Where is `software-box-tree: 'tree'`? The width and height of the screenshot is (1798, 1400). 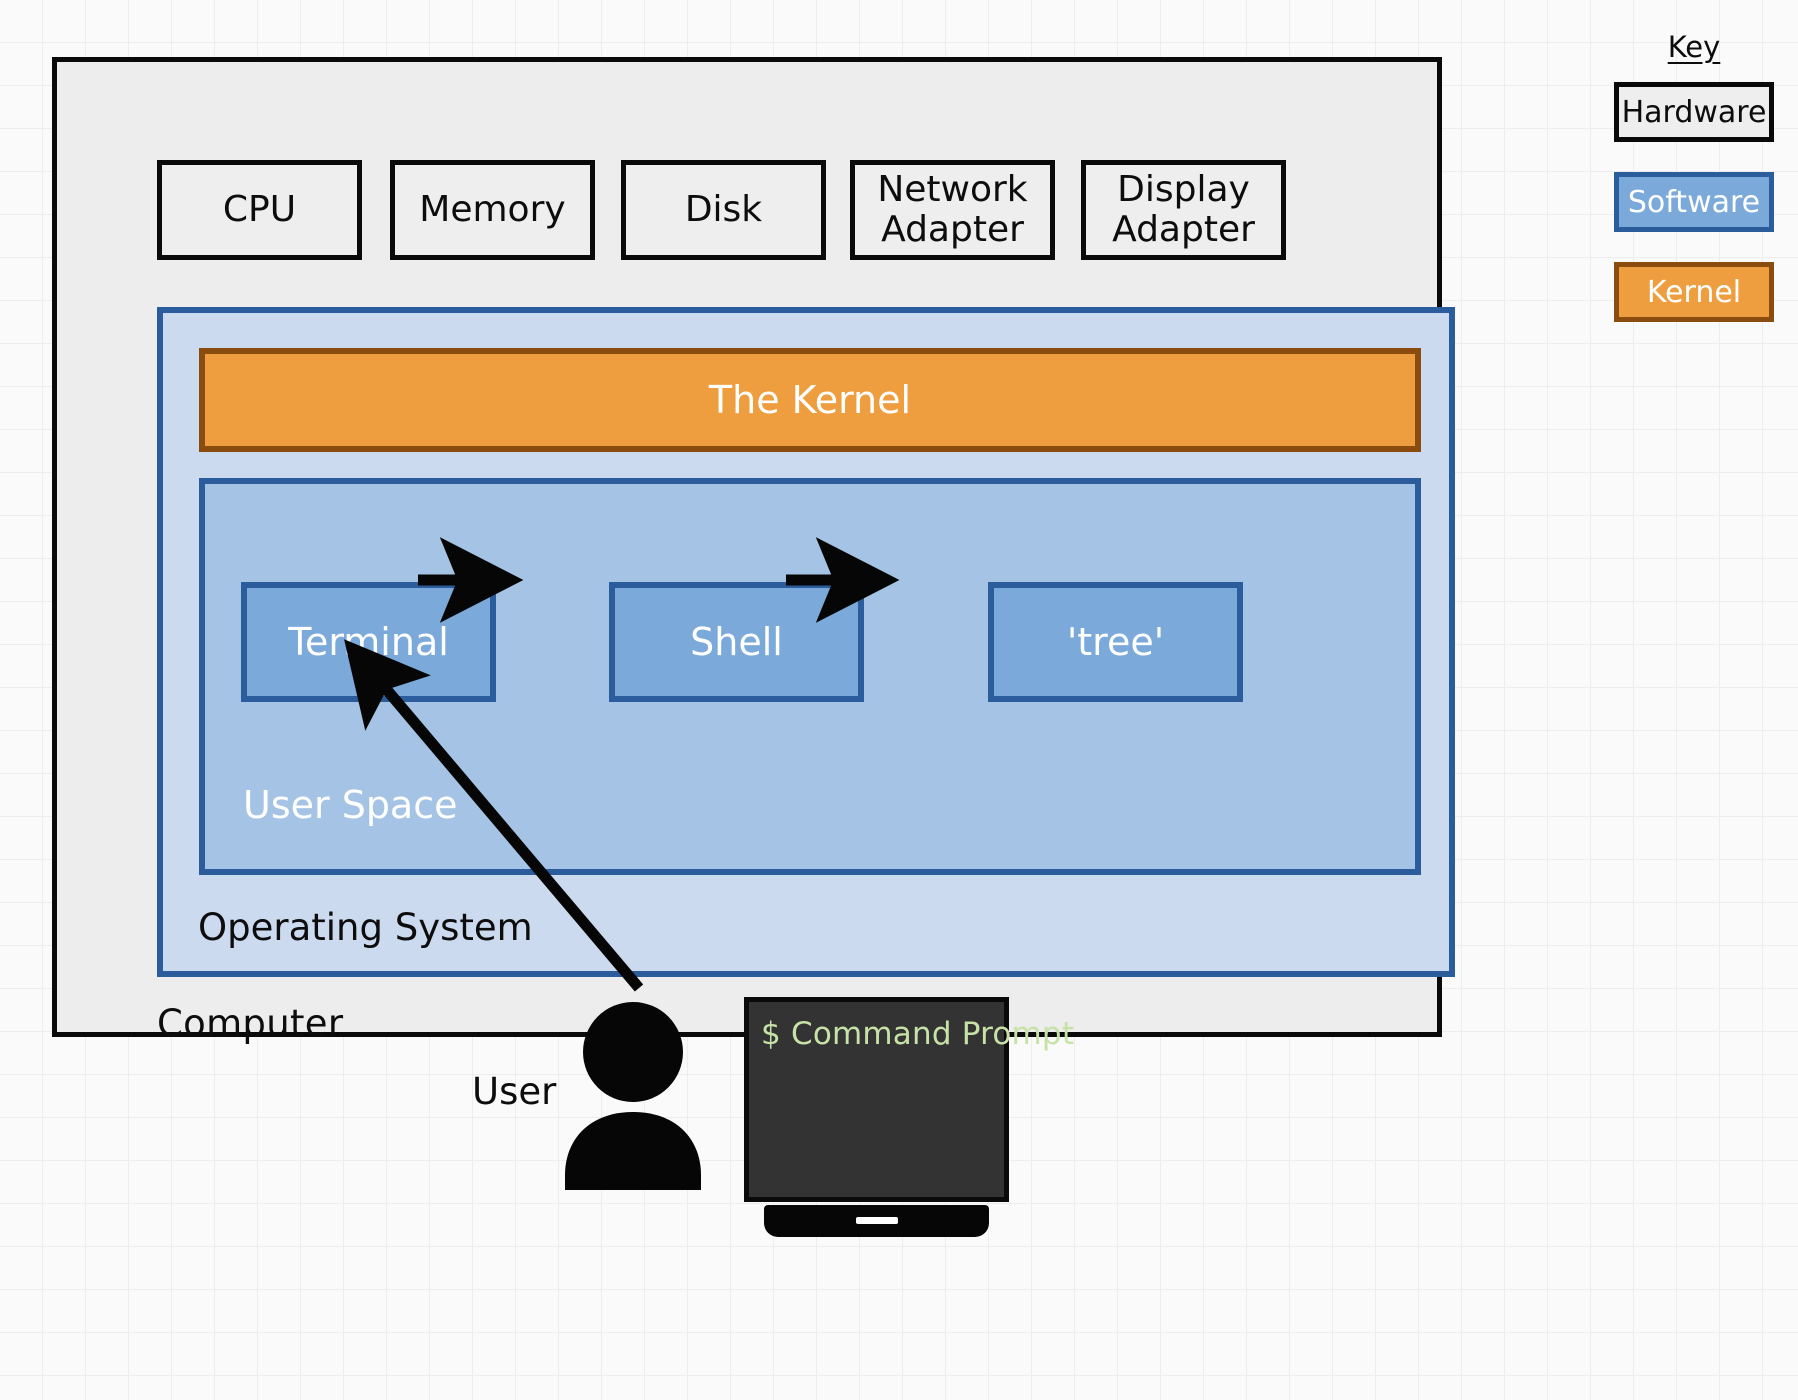
software-box-tree: 'tree' is located at coordinates (1115, 642).